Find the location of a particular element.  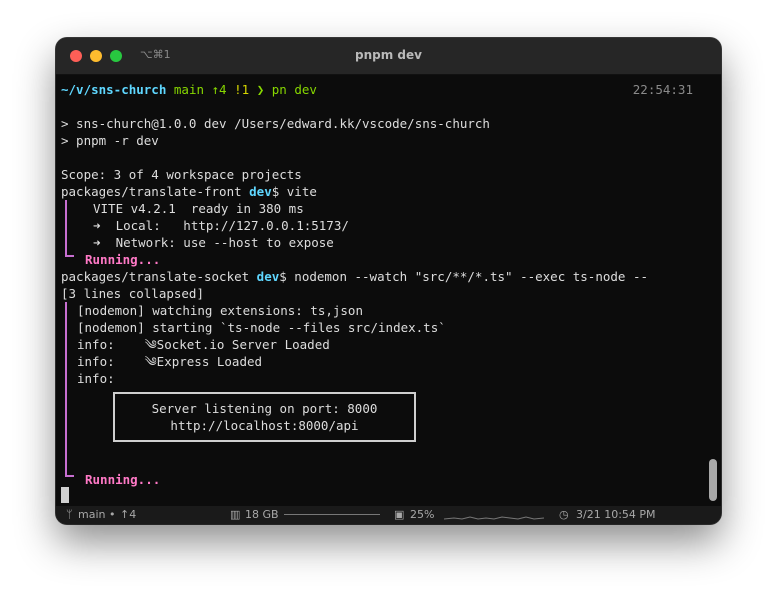

text-cursor is located at coordinates (65, 495).